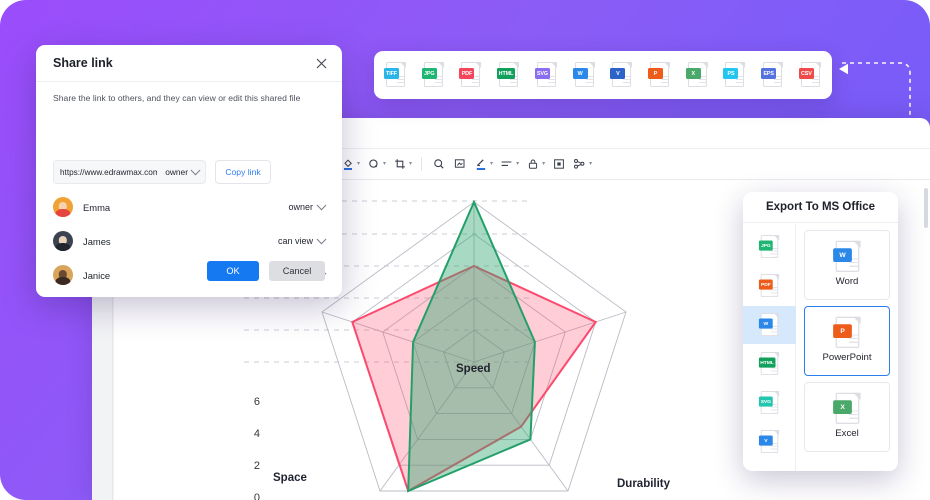 The image size is (930, 500). I want to click on file-icon-tiff: TIFF, so click(395, 75).